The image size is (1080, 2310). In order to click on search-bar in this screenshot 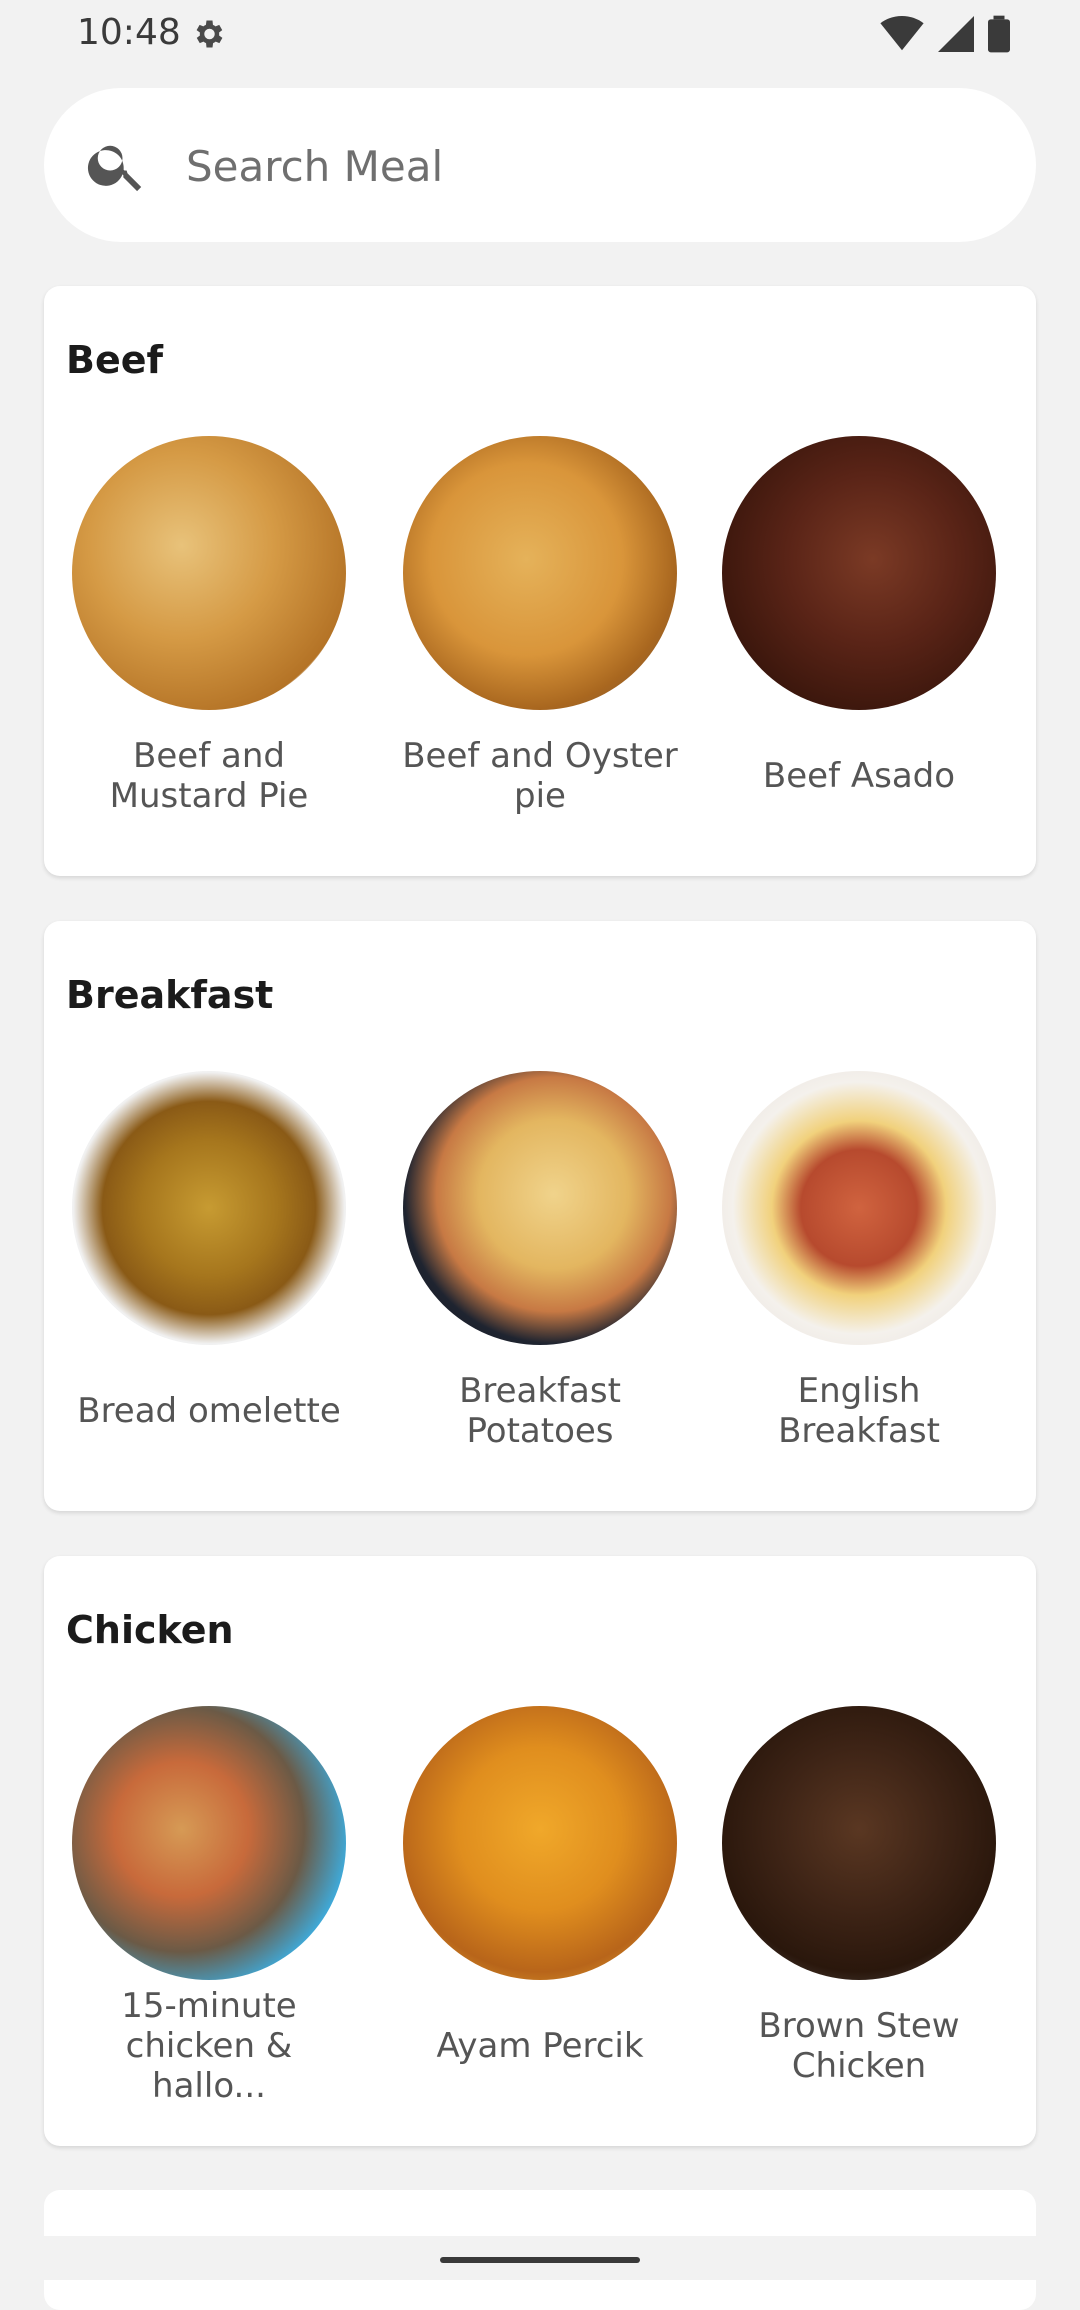, I will do `click(540, 165)`.